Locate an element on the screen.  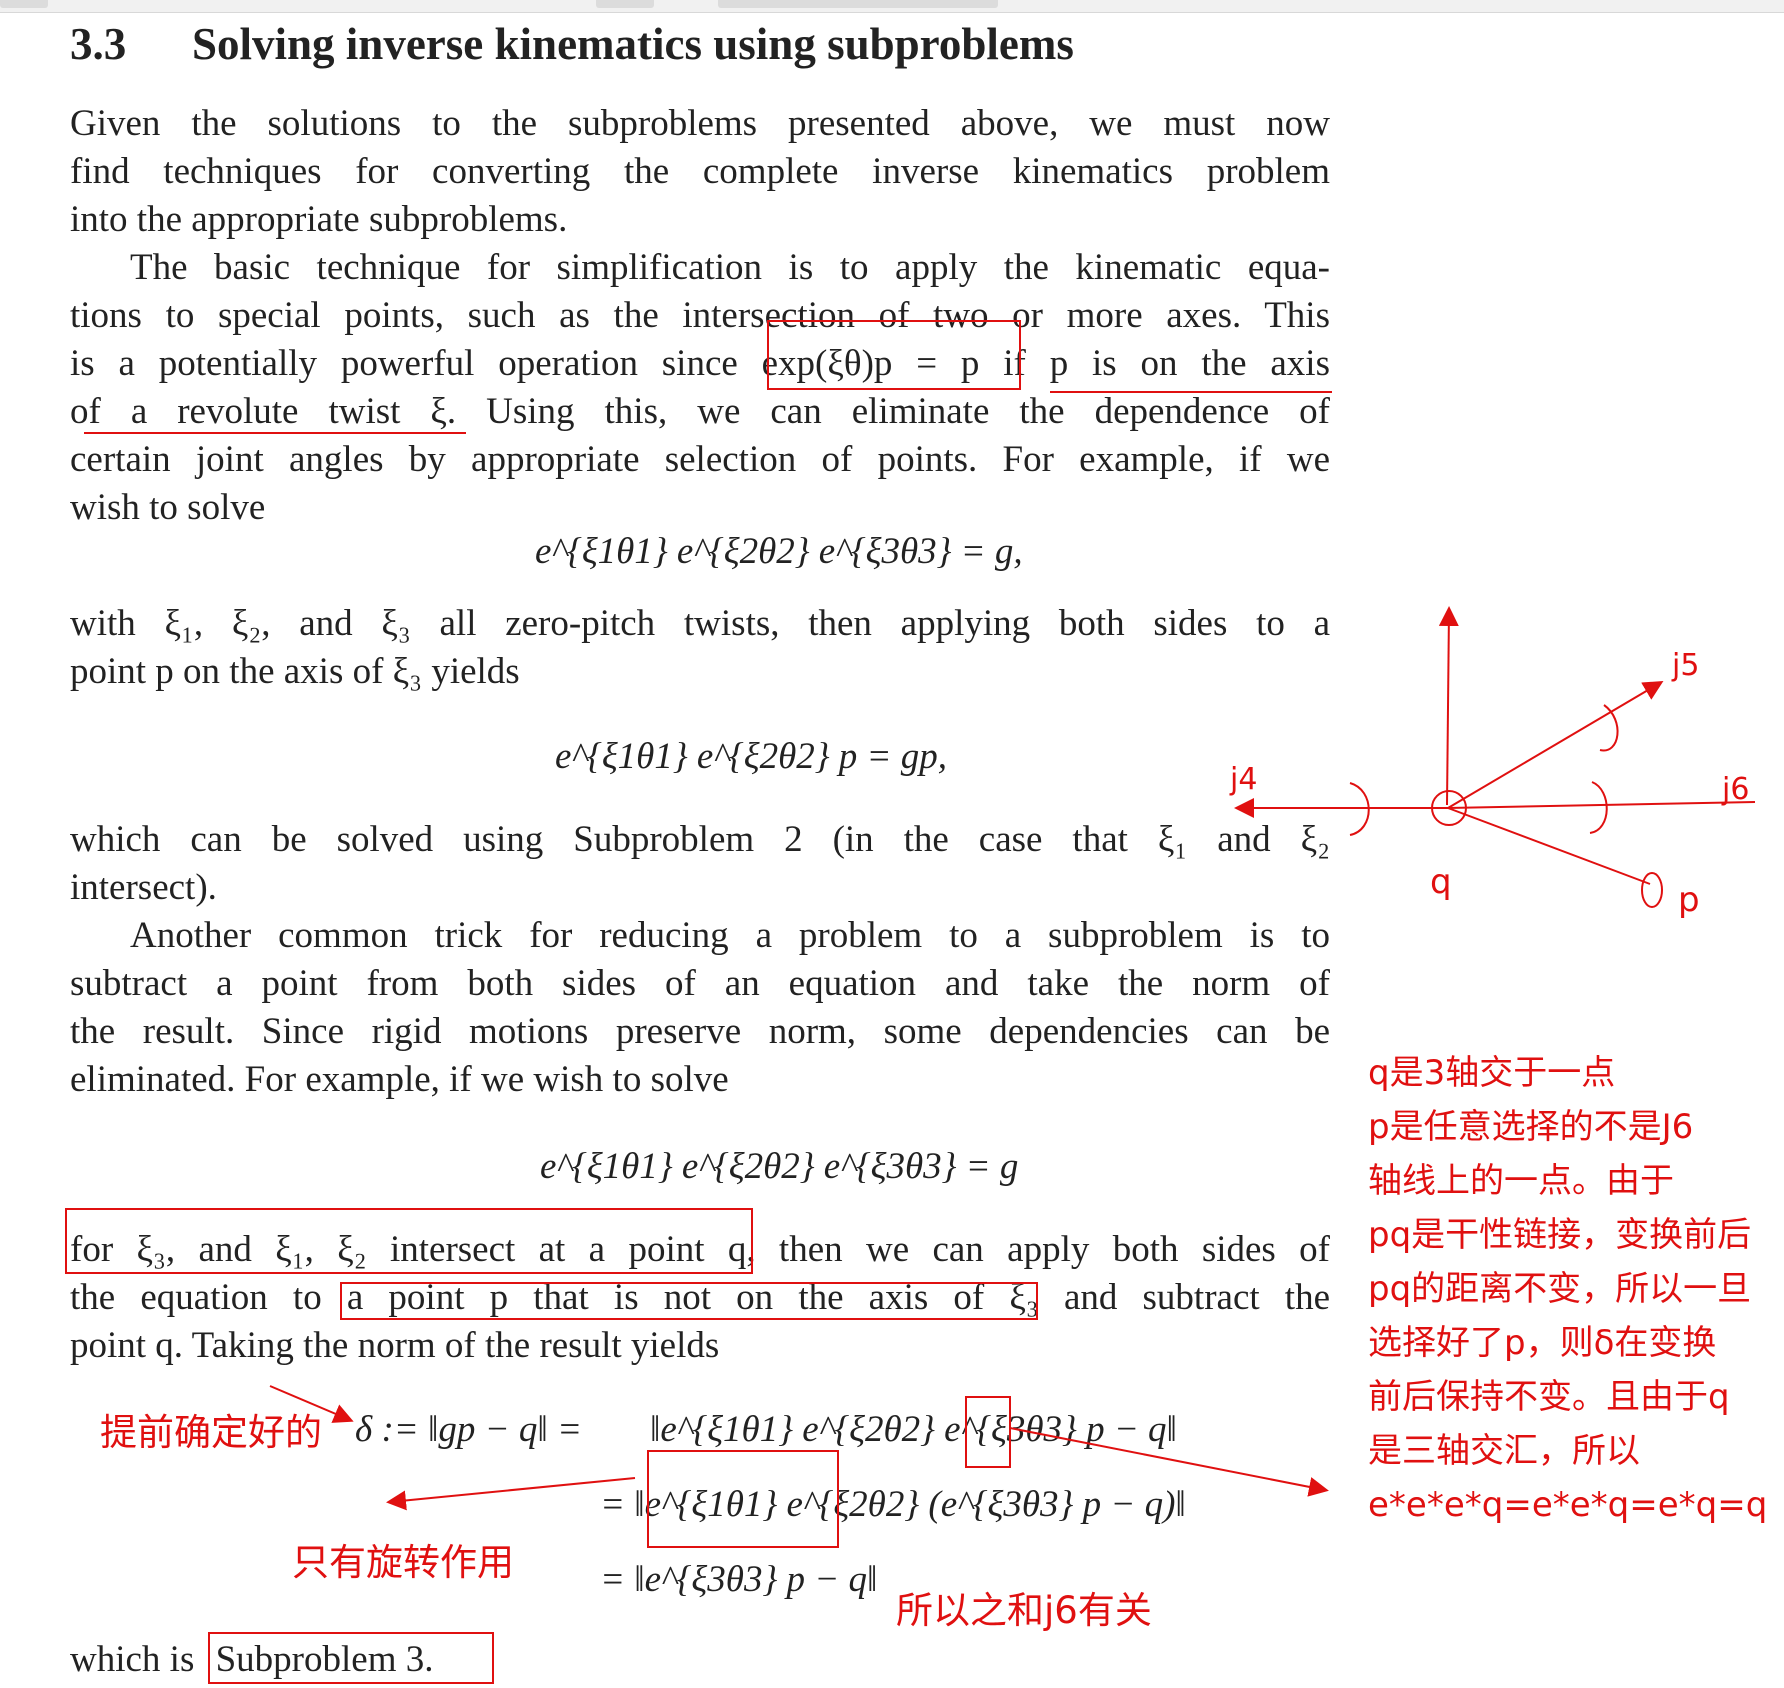
diagram-point-p is located at coordinates (1652, 890).